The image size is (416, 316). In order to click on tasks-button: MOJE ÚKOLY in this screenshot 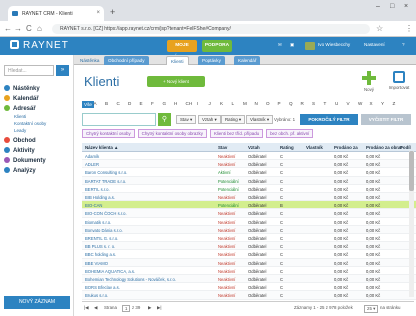, I will do `click(182, 50)`.